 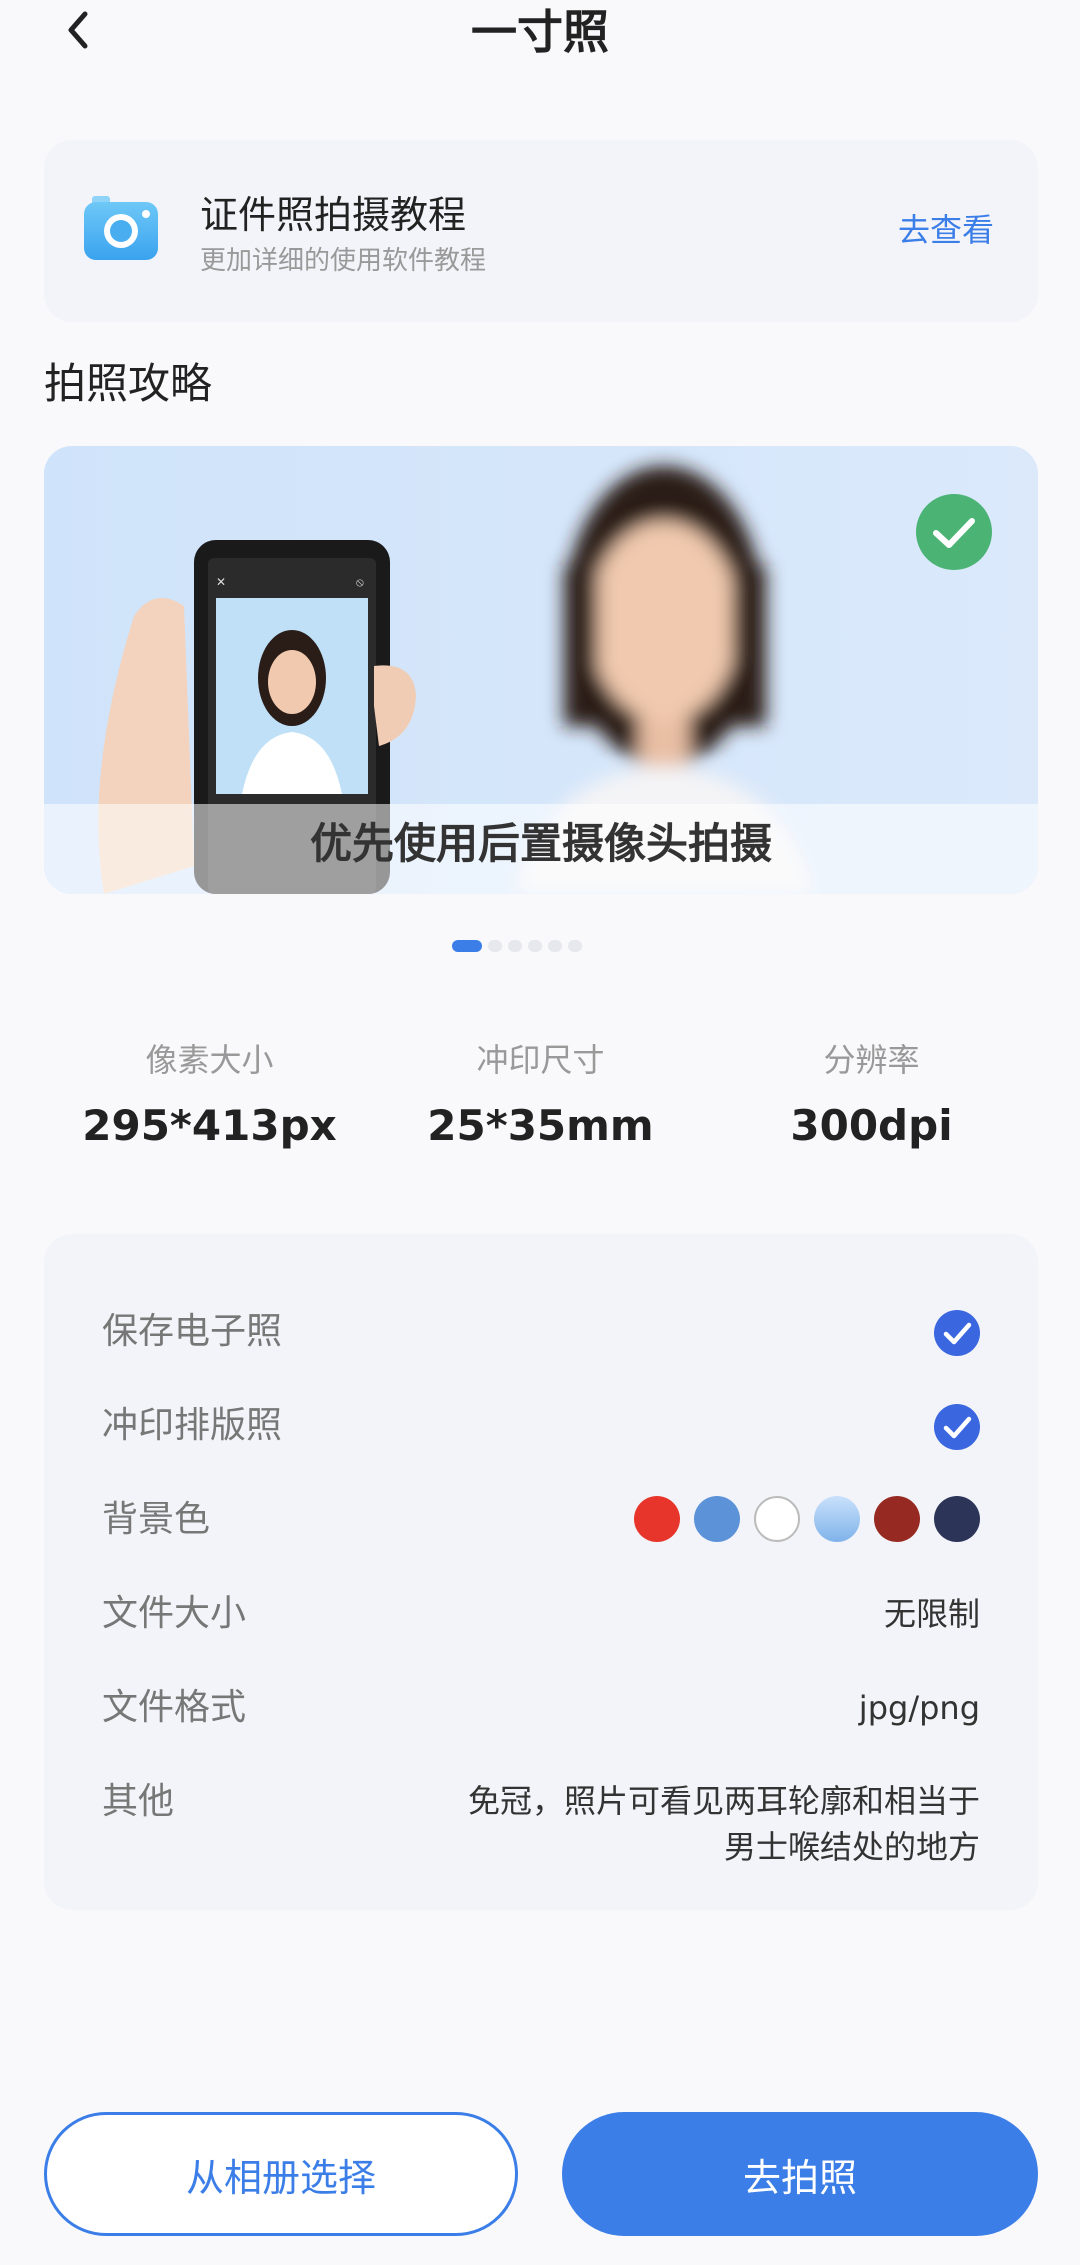 What do you see at coordinates (192, 1331) in the screenshot?
I see `option-label: 保存电子照` at bounding box center [192, 1331].